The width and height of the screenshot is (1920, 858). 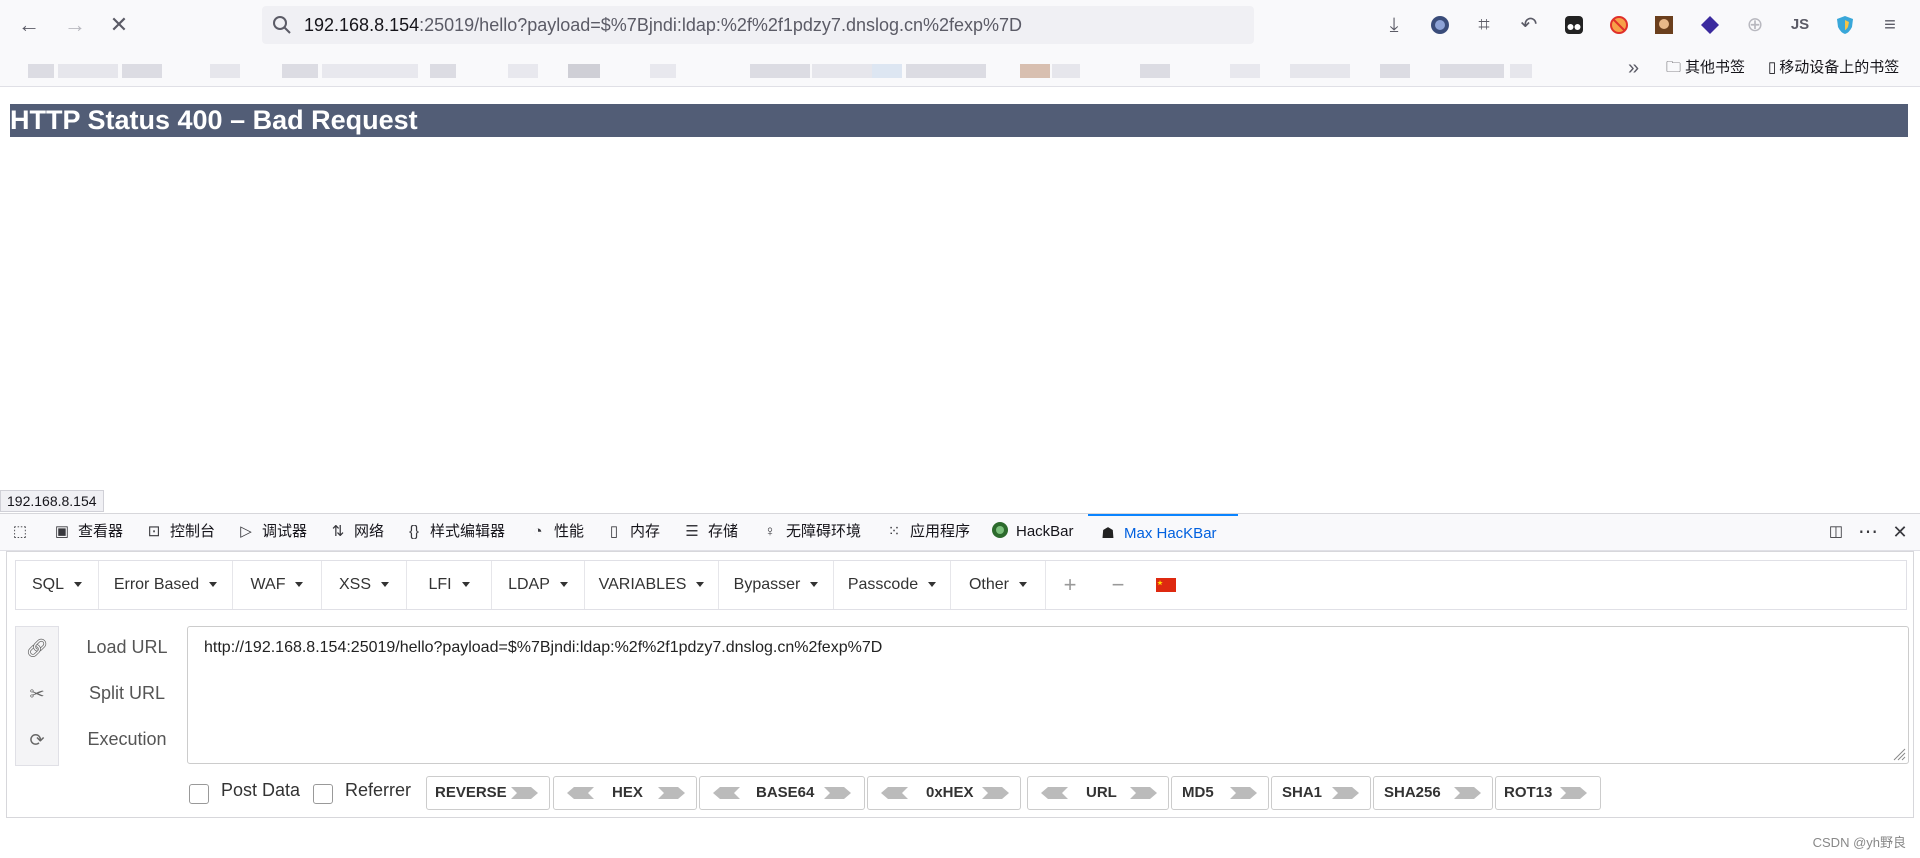 What do you see at coordinates (166, 585) in the screenshot?
I see `menu-error-based: Error Based` at bounding box center [166, 585].